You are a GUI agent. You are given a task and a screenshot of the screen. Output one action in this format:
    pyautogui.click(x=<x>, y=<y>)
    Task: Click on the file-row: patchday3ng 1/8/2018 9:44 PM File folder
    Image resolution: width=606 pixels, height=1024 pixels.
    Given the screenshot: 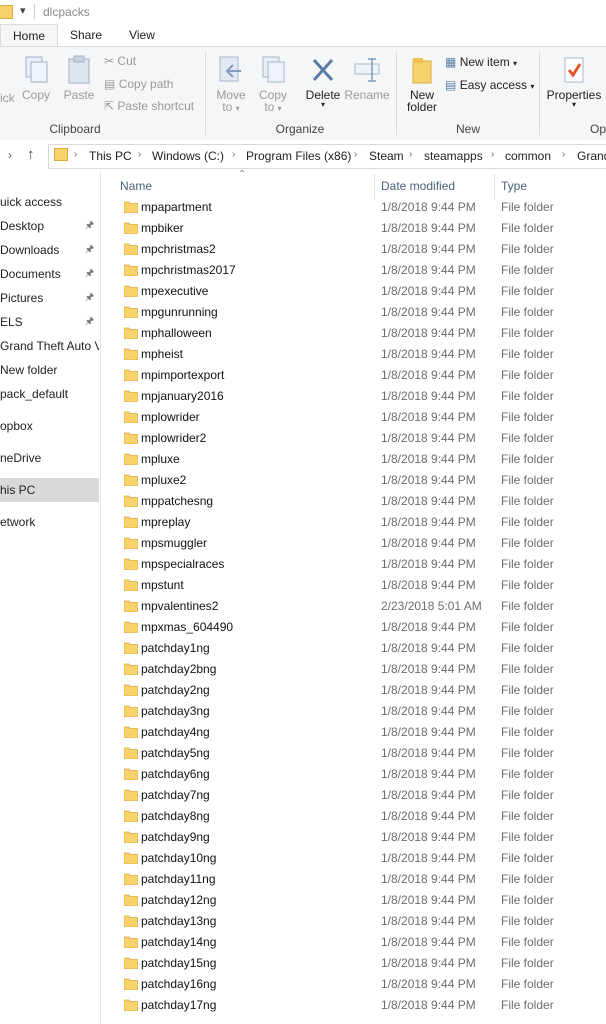 What is the action you would take?
    pyautogui.click(x=359, y=711)
    